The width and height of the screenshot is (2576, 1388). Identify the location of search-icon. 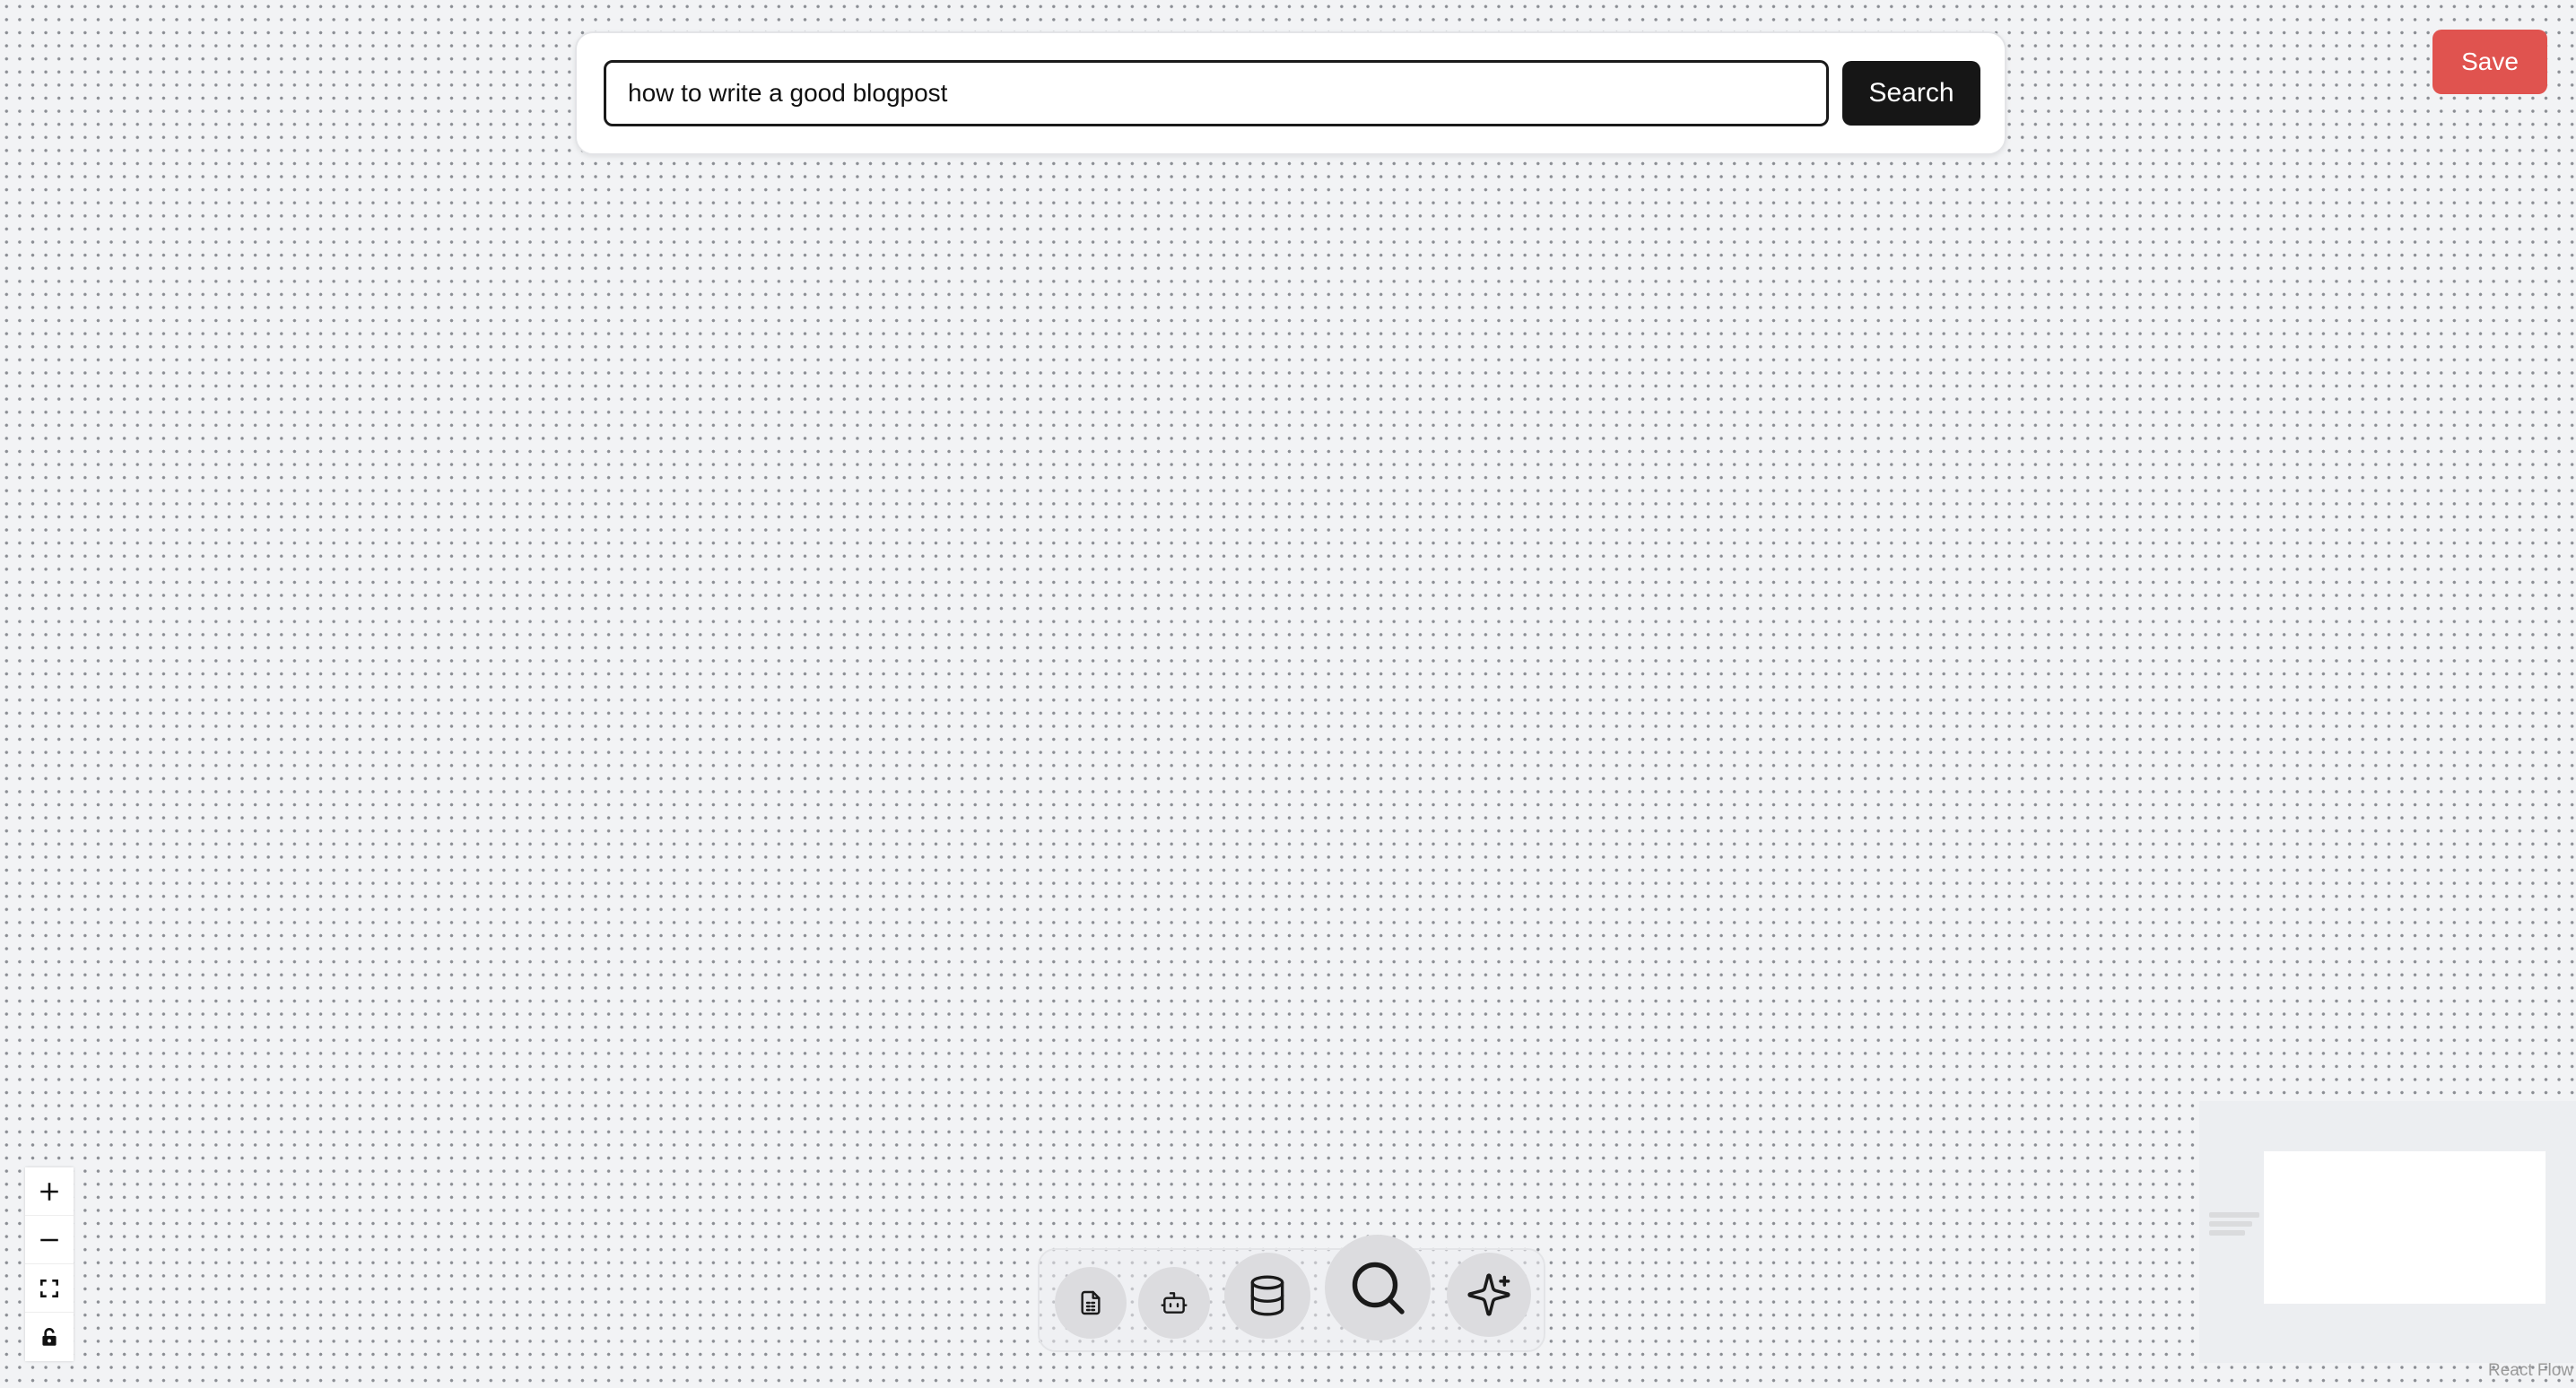
(1378, 1288).